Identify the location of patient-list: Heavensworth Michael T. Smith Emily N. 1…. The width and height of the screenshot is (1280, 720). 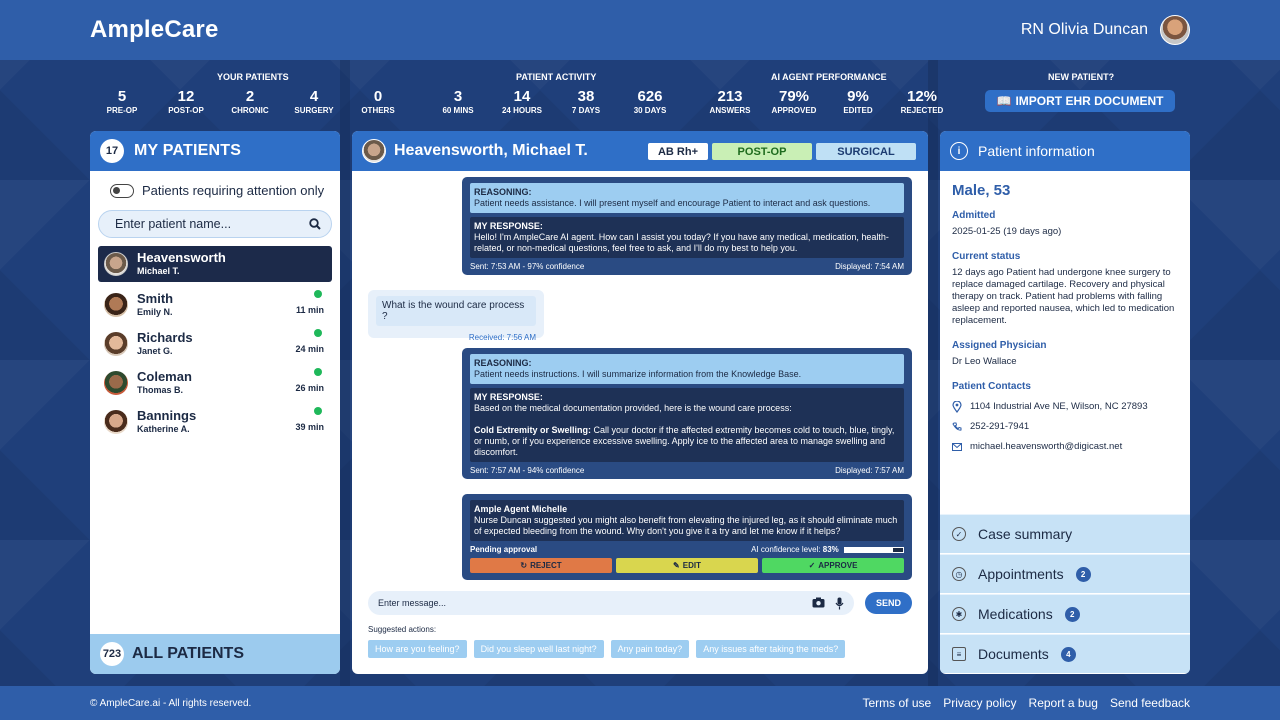
(215, 343).